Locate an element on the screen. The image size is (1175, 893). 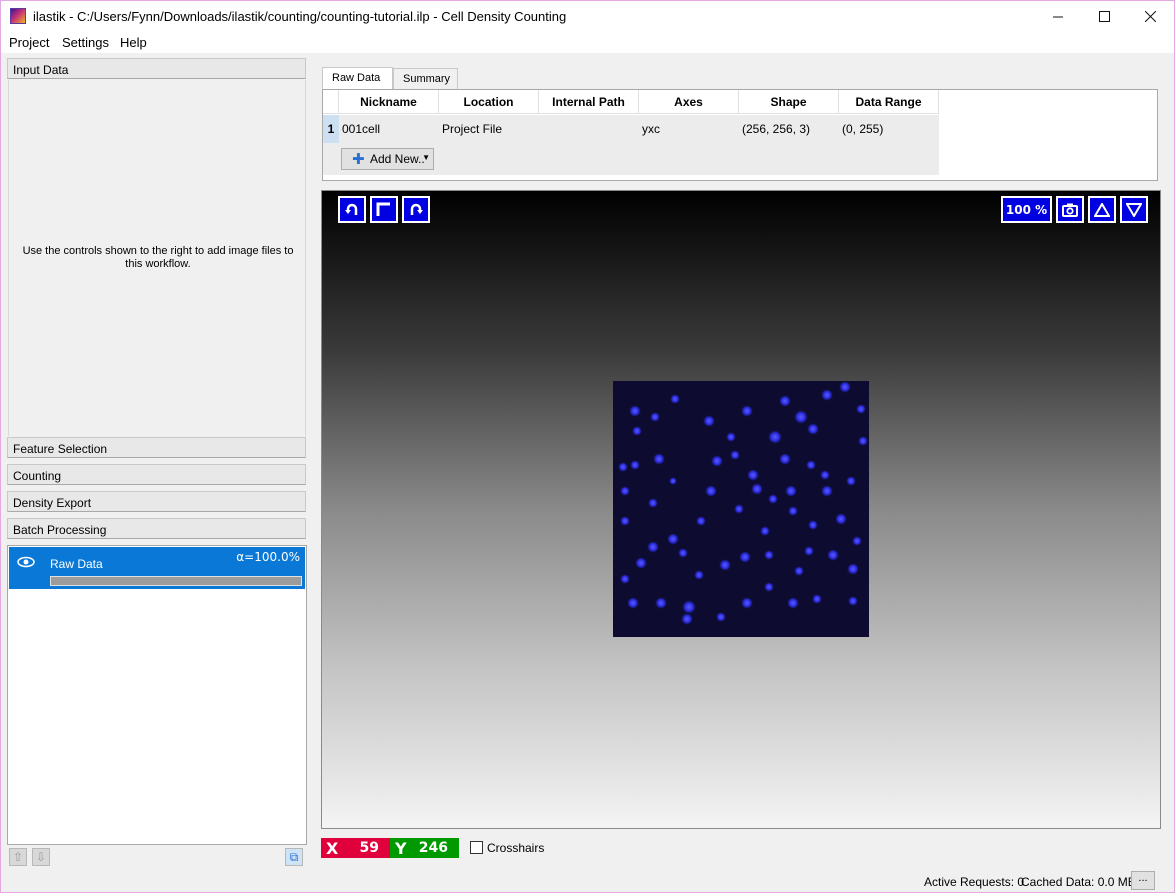
applet-header-counting: Counting is located at coordinates (156, 474).